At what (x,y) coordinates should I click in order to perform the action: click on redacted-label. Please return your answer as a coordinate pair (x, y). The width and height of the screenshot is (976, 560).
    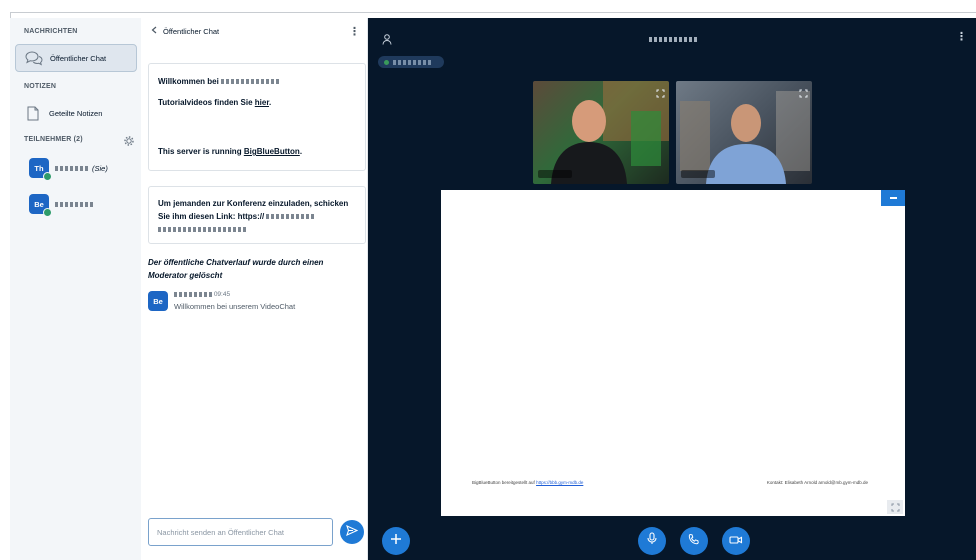
    Looking at the image, I should click on (413, 62).